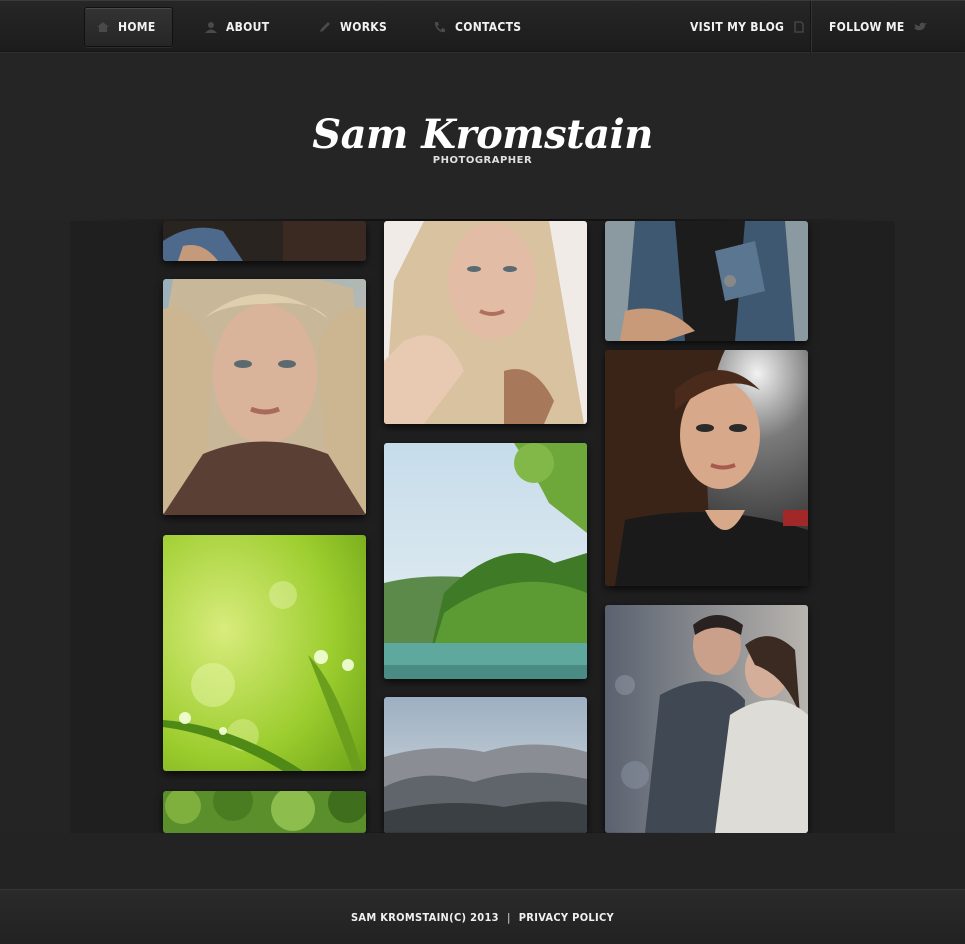  I want to click on home-icon, so click(103, 27).